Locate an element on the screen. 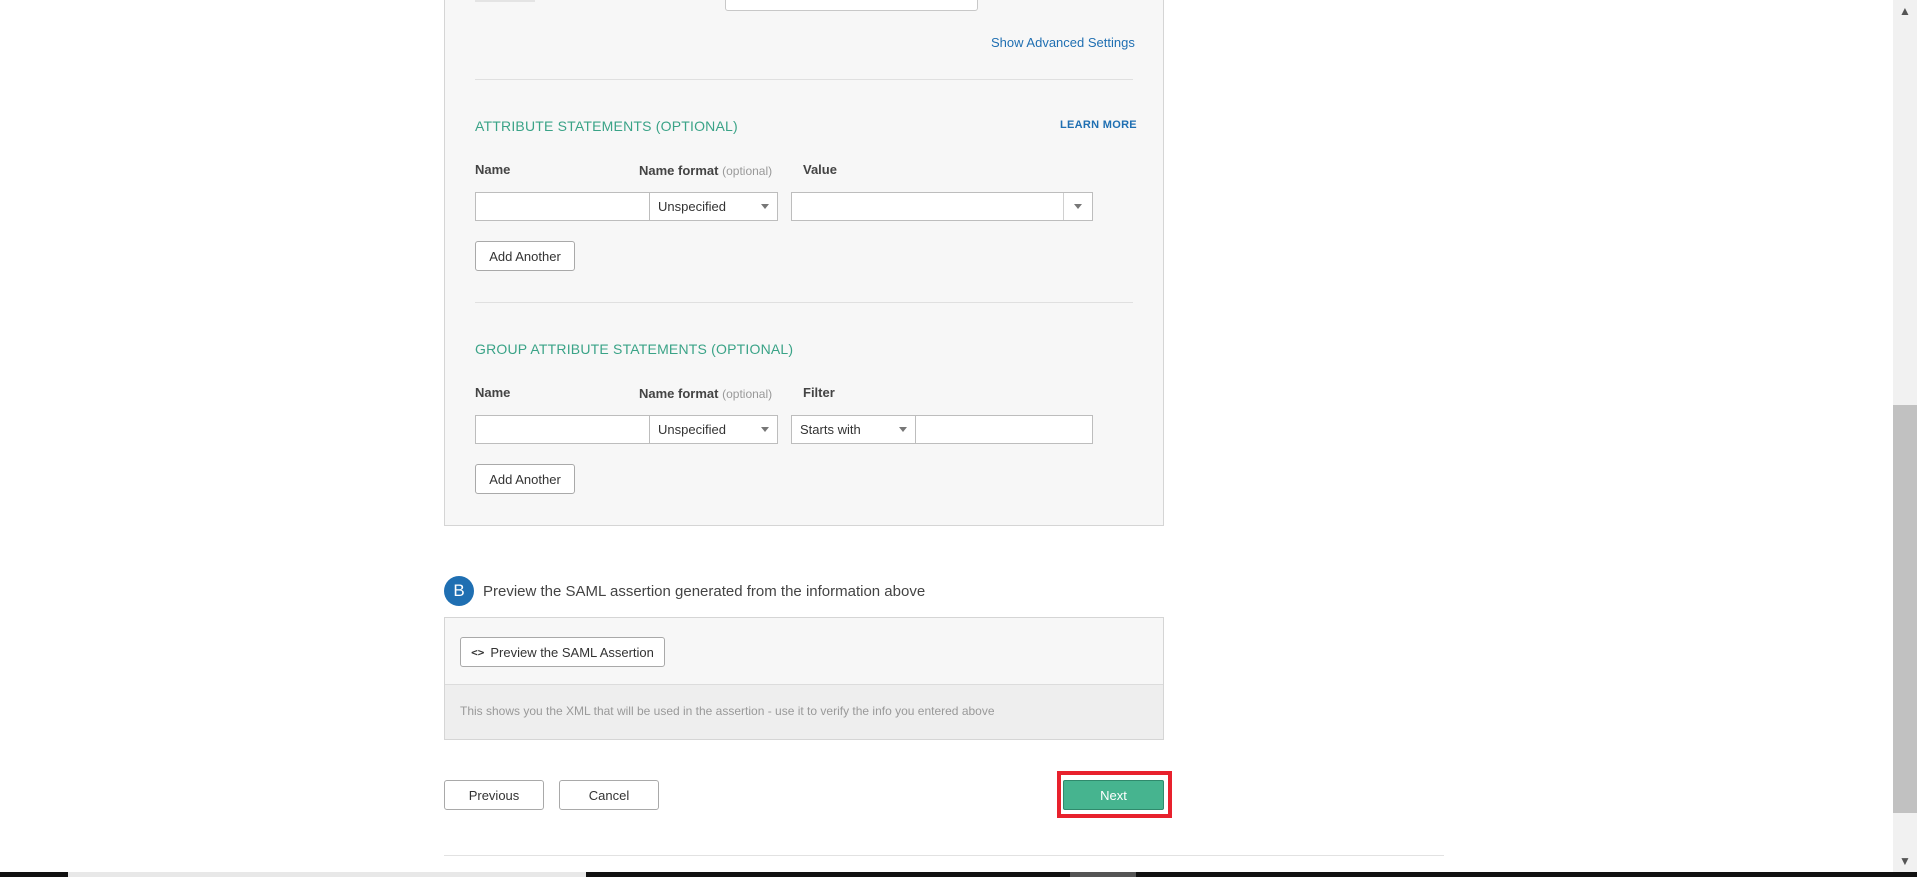  group-name-format-label: Name format (optional) is located at coordinates (705, 393).